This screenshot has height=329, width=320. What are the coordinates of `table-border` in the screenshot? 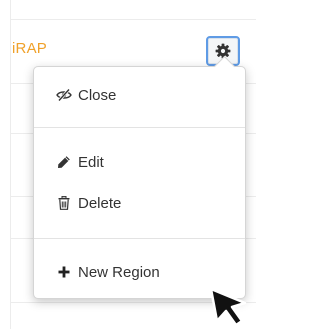 It's located at (10, 164).